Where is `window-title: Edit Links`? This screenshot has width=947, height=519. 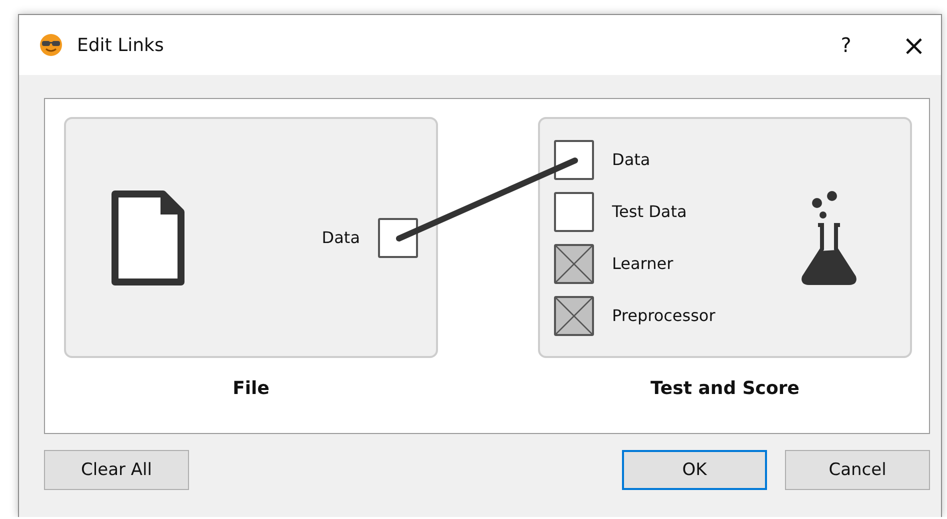
window-title: Edit Links is located at coordinates (120, 45).